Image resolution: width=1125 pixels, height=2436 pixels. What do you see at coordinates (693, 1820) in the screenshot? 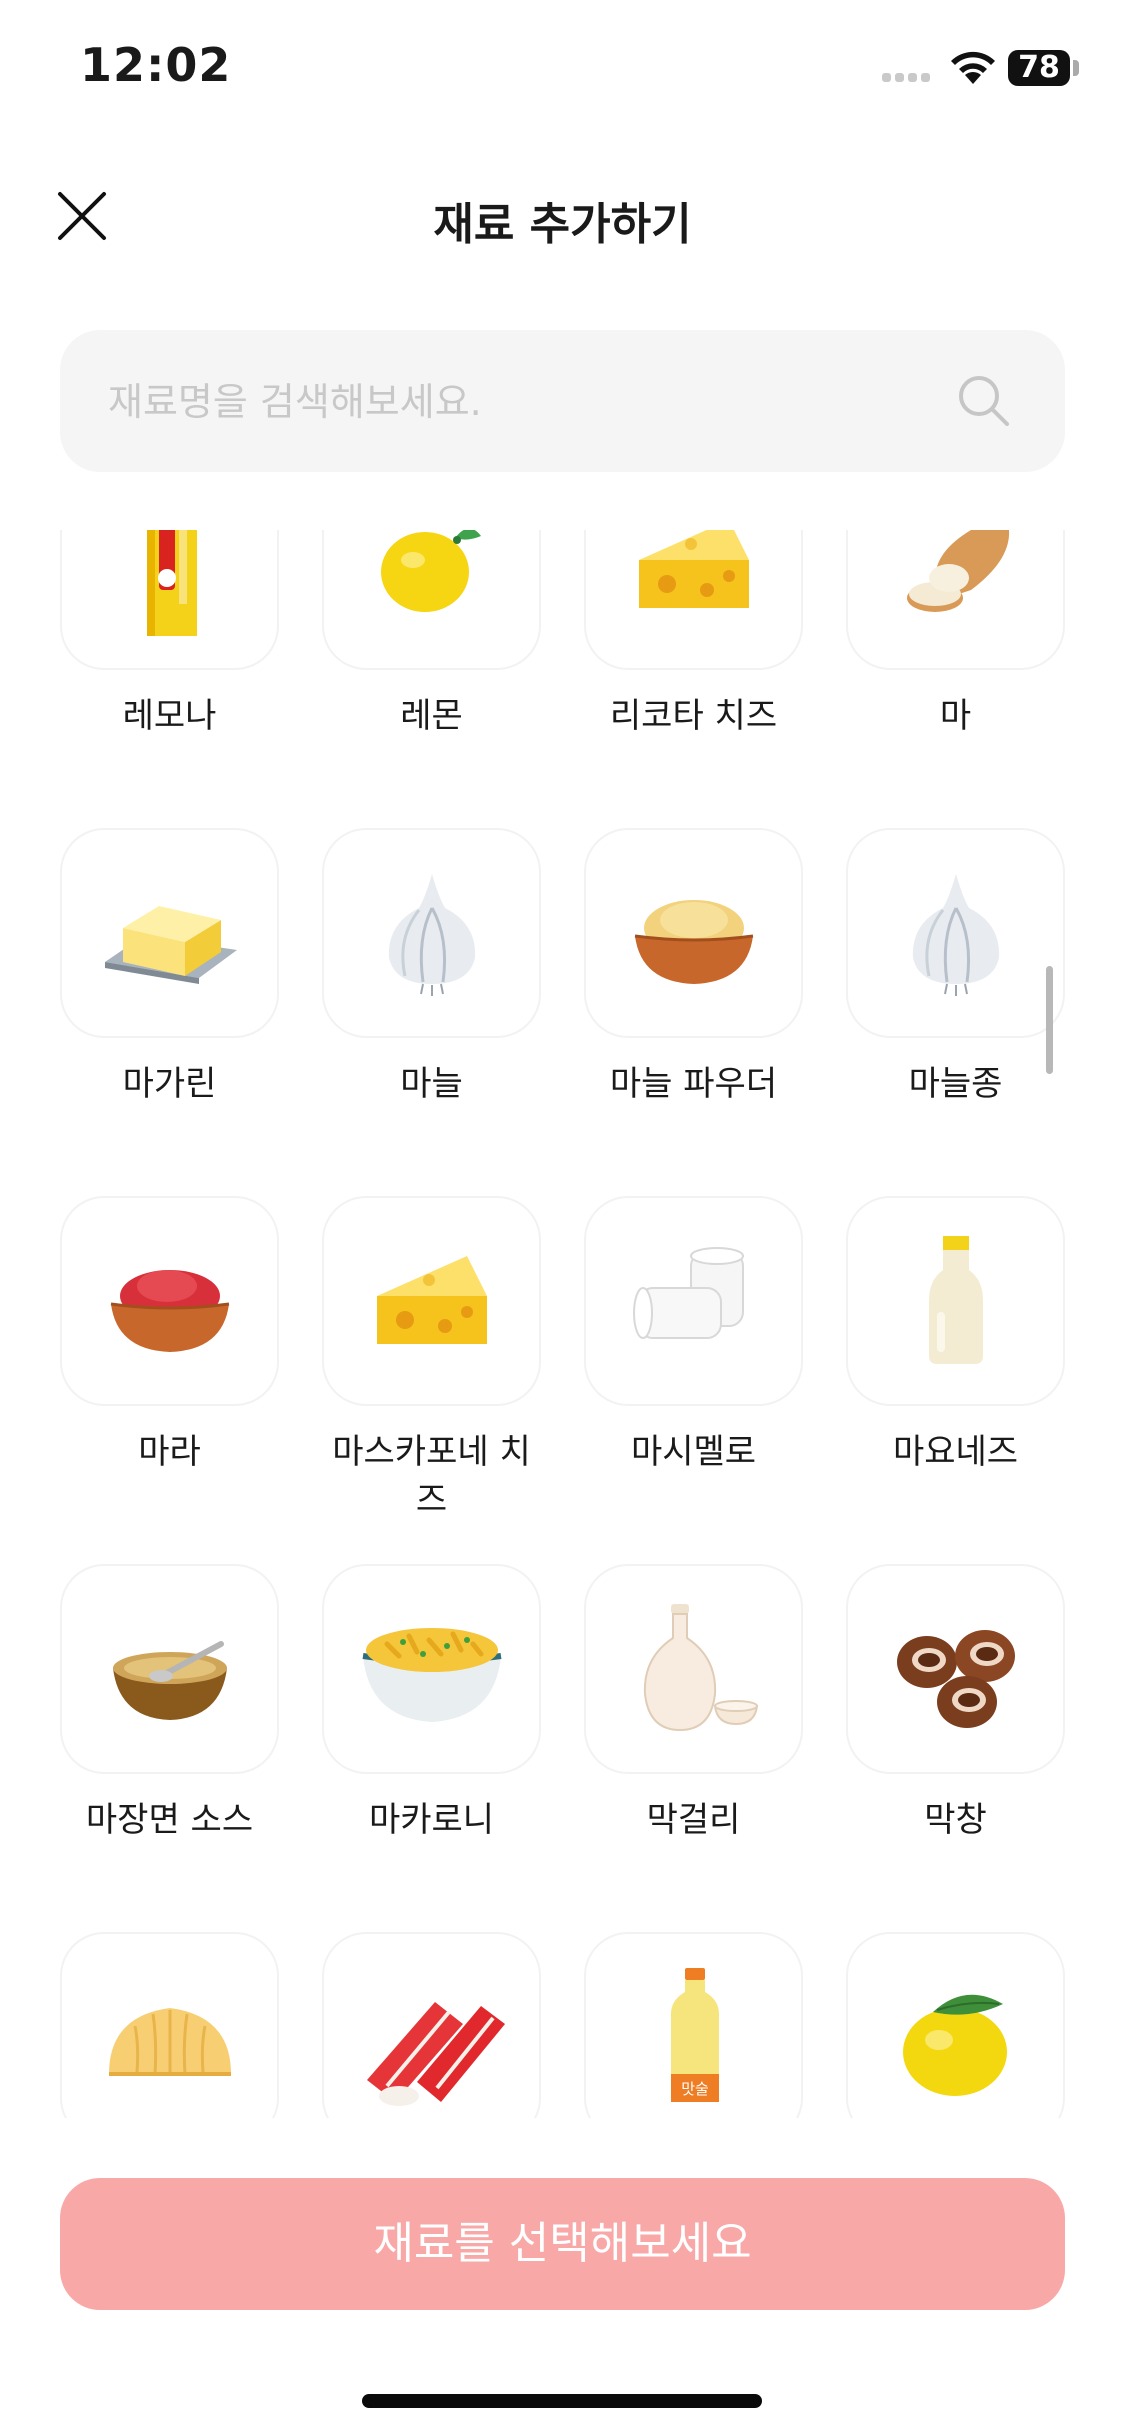
I see `ingredient-label: 막걸리` at bounding box center [693, 1820].